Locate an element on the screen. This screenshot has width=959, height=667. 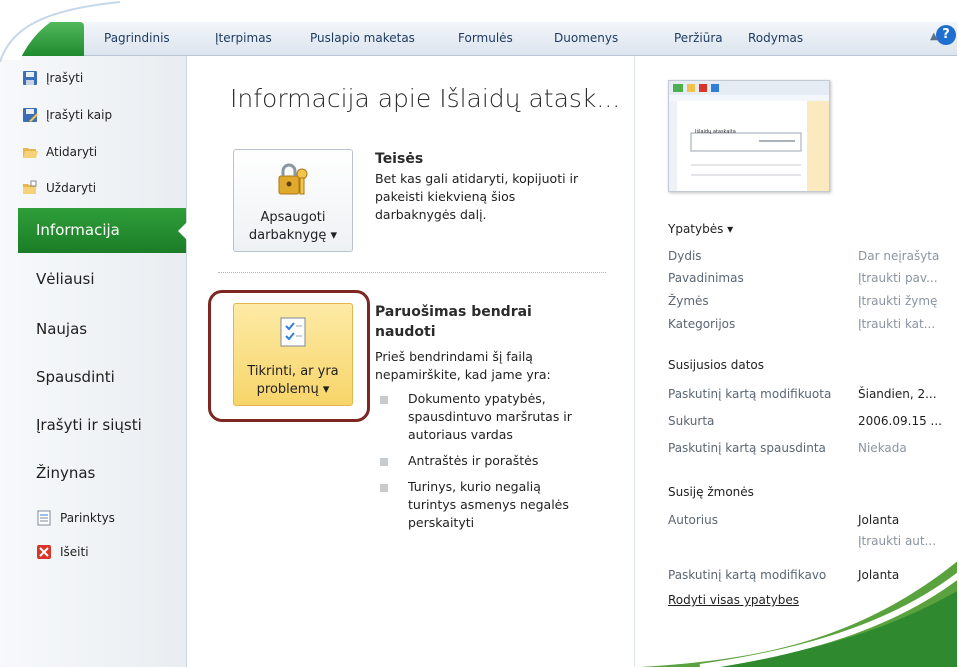
tab-view: Rodymas is located at coordinates (775, 38).